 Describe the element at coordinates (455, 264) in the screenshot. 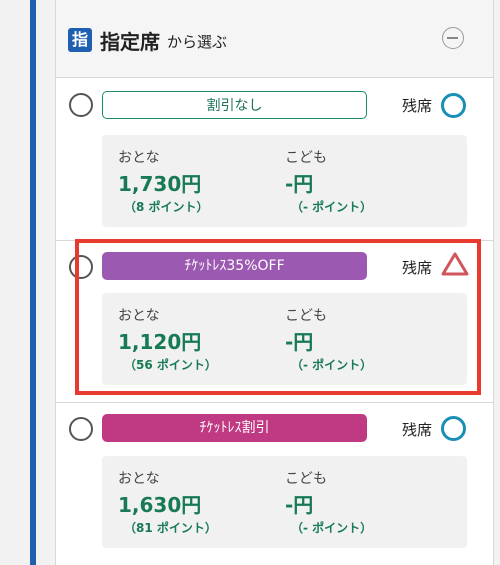

I see `availability-triangle-icon` at that location.